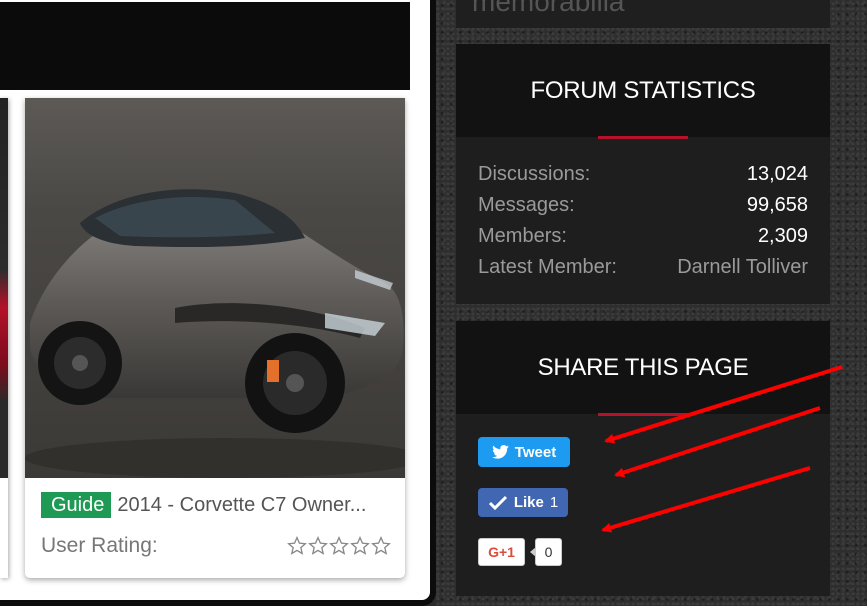 Image resolution: width=867 pixels, height=606 pixels. I want to click on forum-statistics-title: FORUM STATISTICS, so click(643, 90).